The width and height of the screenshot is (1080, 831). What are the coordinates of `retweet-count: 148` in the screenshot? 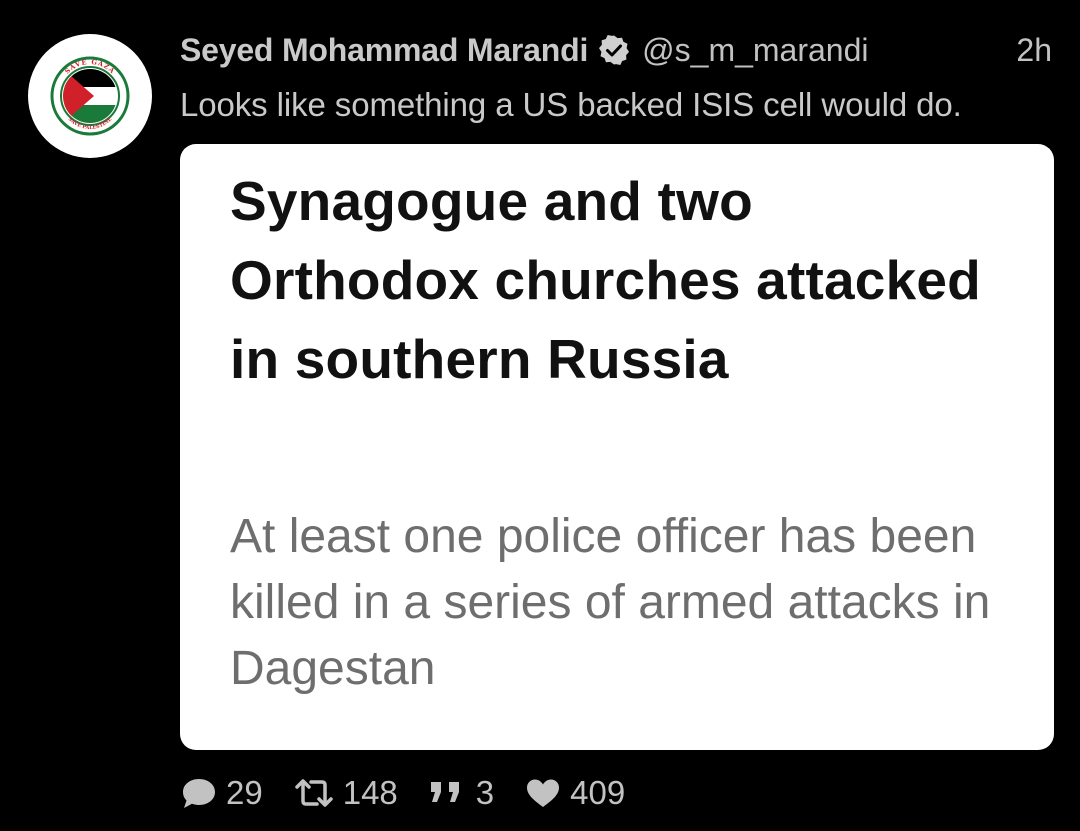 It's located at (370, 792).